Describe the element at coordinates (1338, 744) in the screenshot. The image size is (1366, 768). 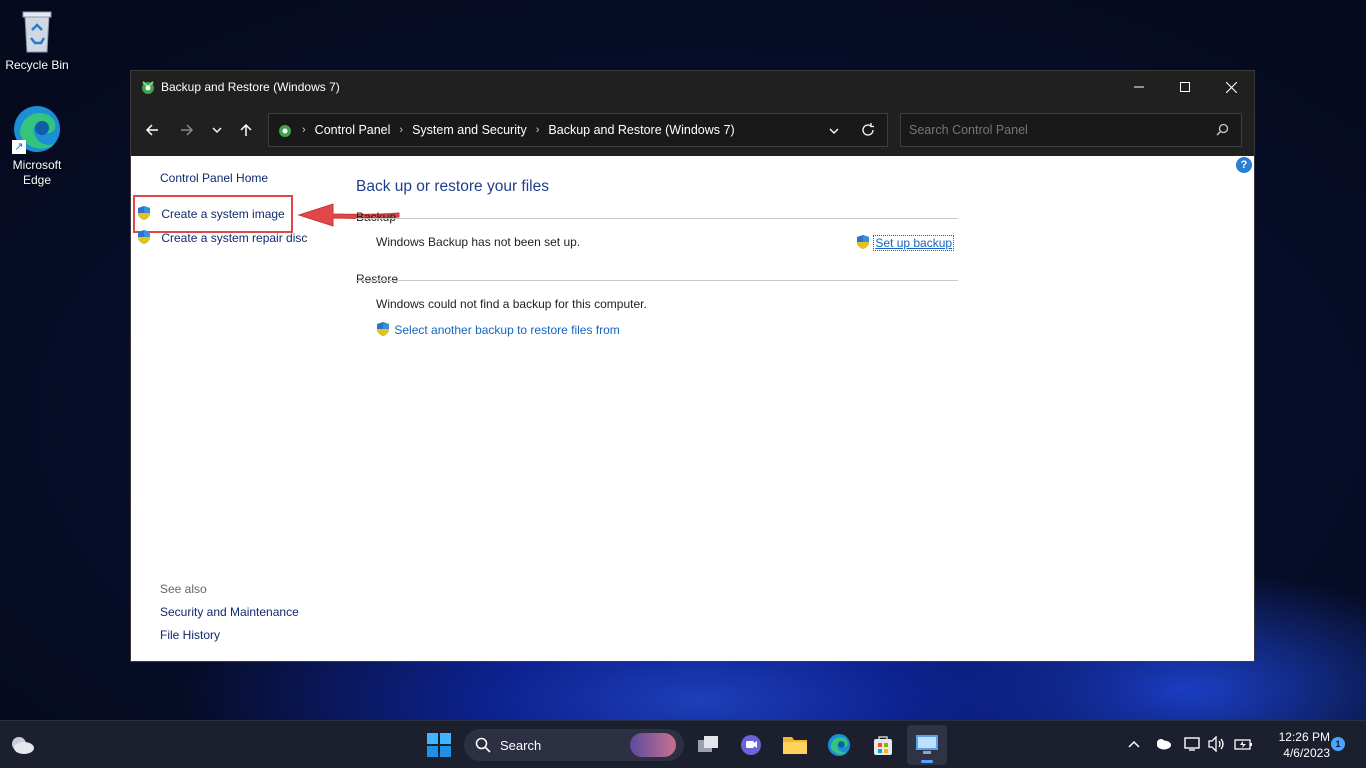
I see `notification-badge: 1` at that location.